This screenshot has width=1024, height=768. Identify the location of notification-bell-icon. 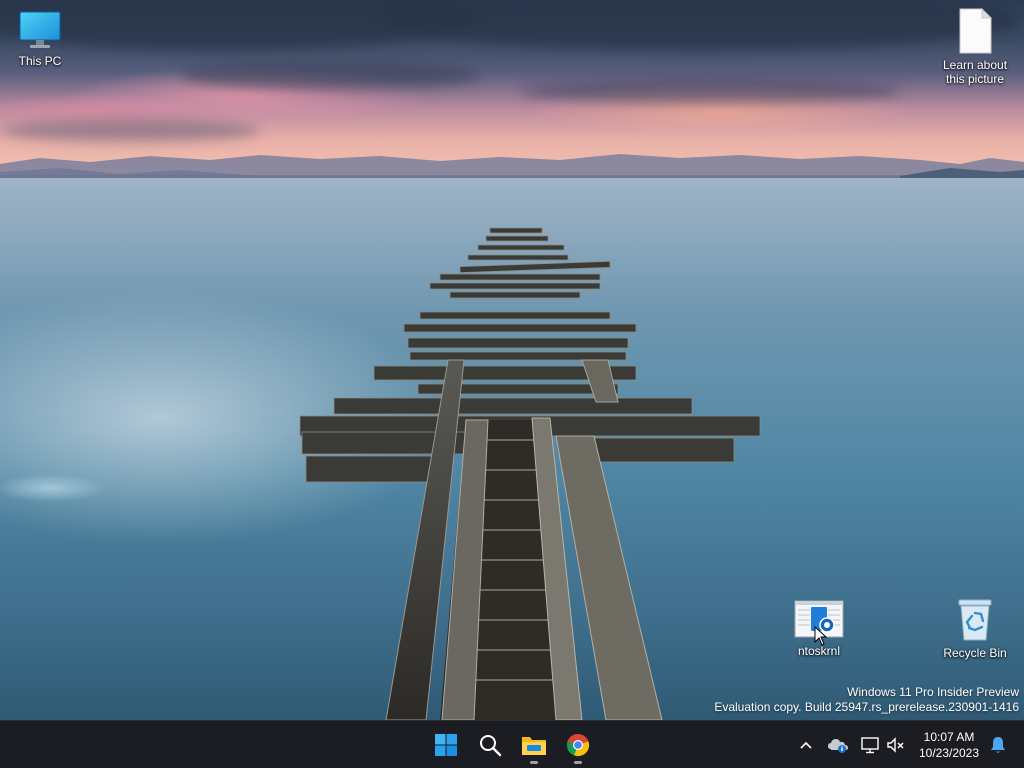
(998, 745).